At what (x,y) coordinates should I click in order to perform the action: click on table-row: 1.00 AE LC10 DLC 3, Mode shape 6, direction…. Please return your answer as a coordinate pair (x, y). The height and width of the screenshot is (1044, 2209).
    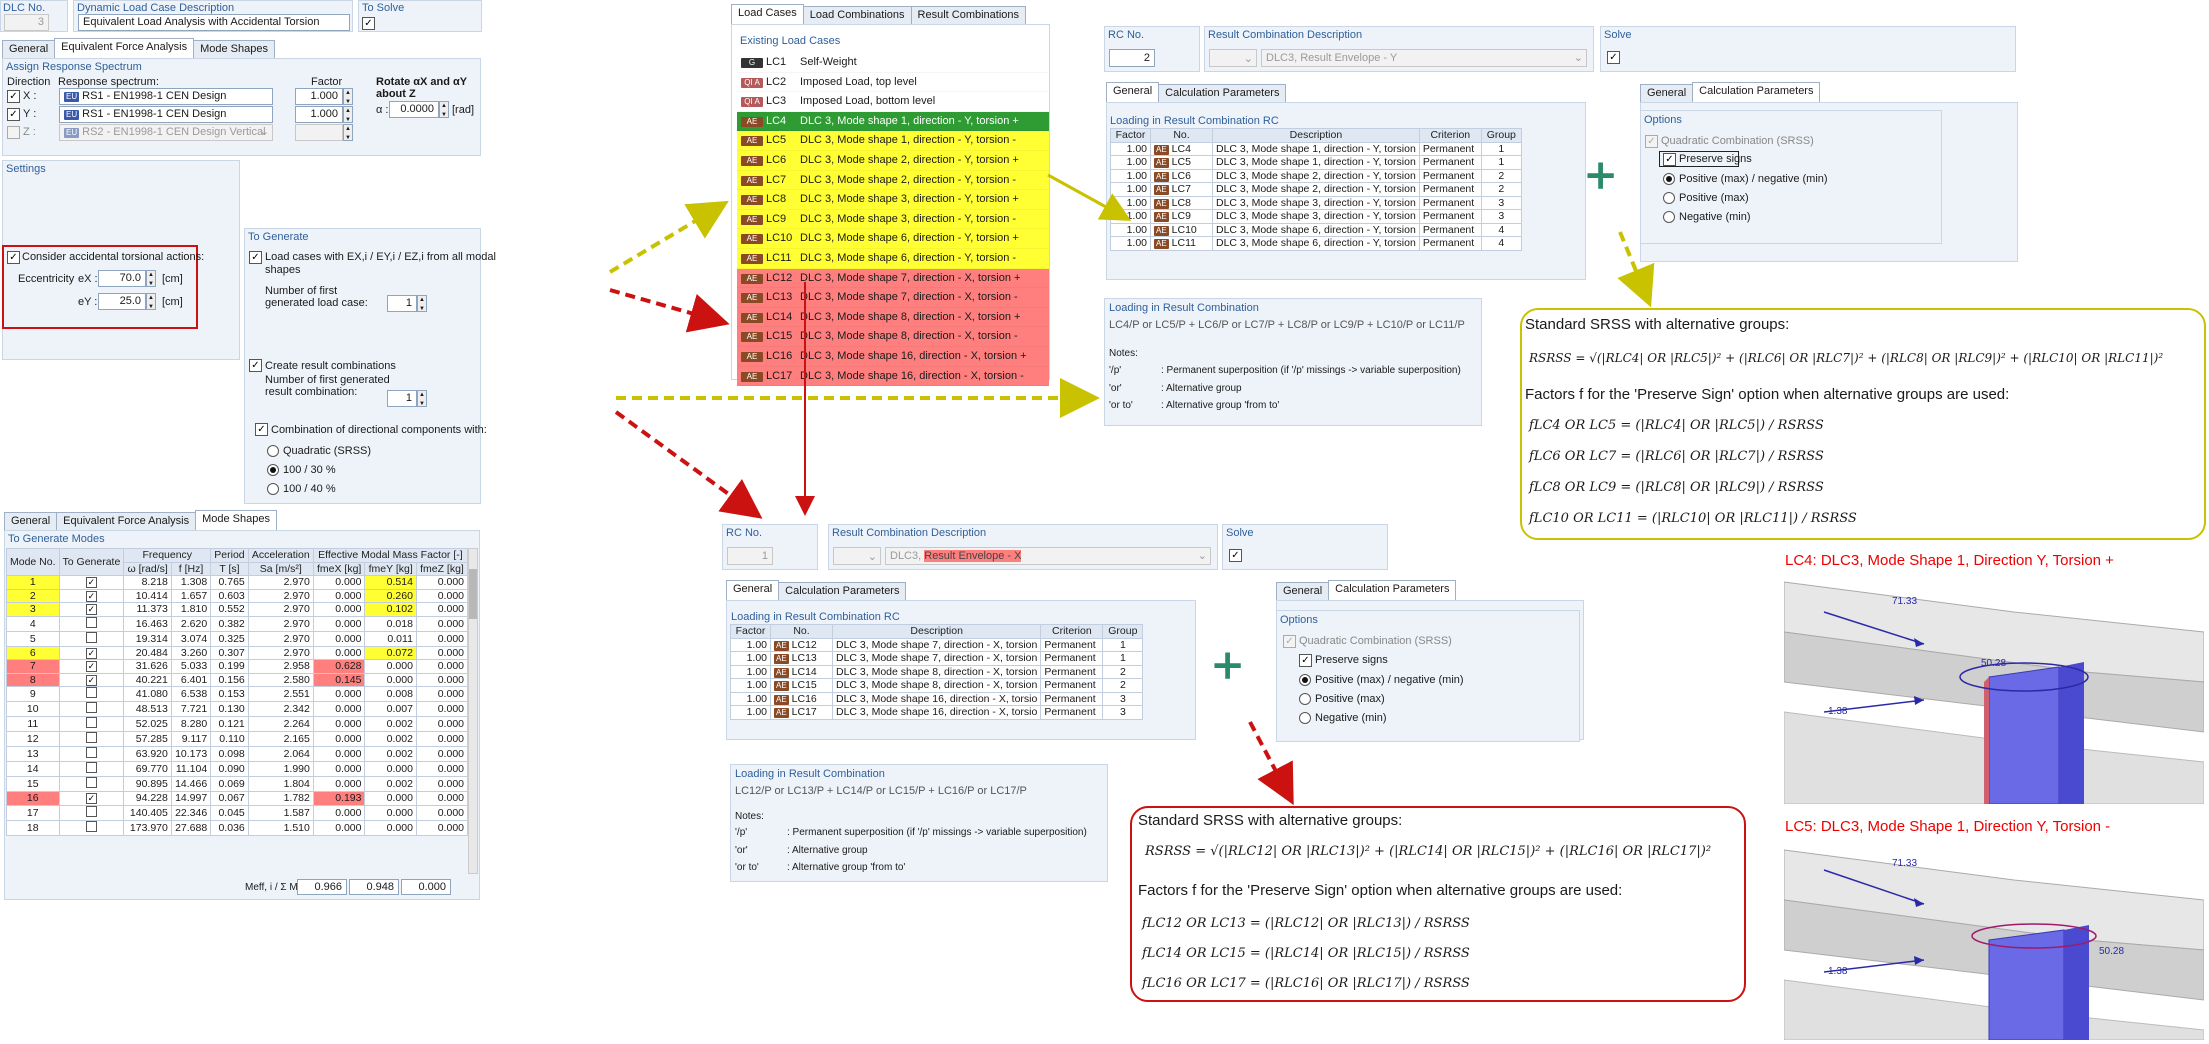
    Looking at the image, I should click on (1316, 229).